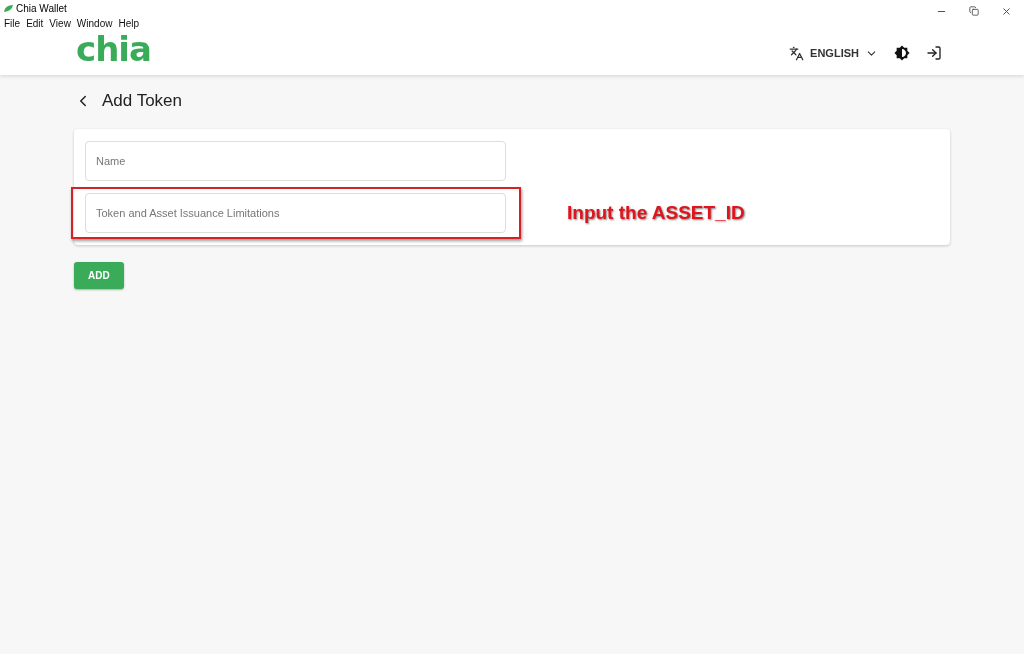  Describe the element at coordinates (797, 53) in the screenshot. I see `translate-icon` at that location.